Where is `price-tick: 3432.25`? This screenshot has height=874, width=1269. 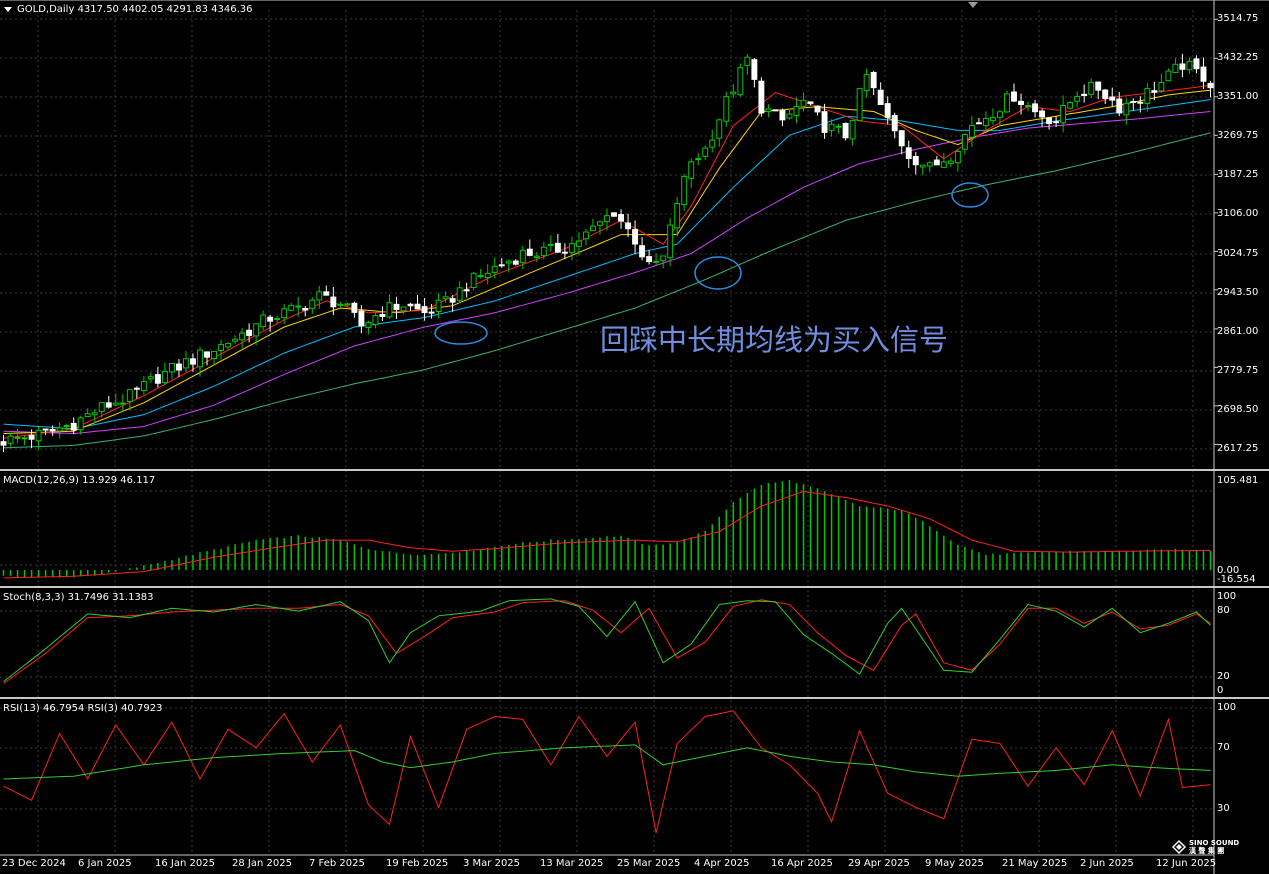
price-tick: 3432.25 is located at coordinates (1238, 57).